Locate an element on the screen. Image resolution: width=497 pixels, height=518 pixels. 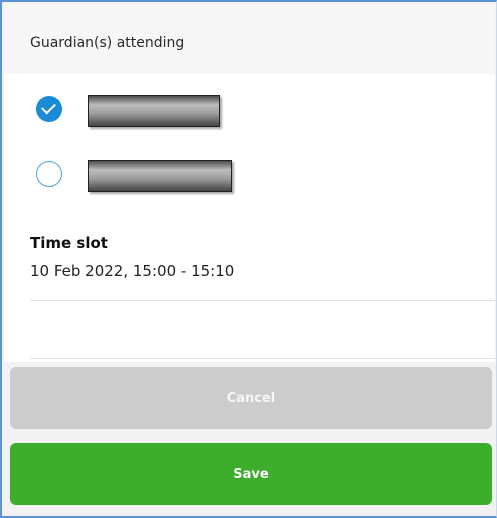
unchecked-radio-icon is located at coordinates (49, 174).